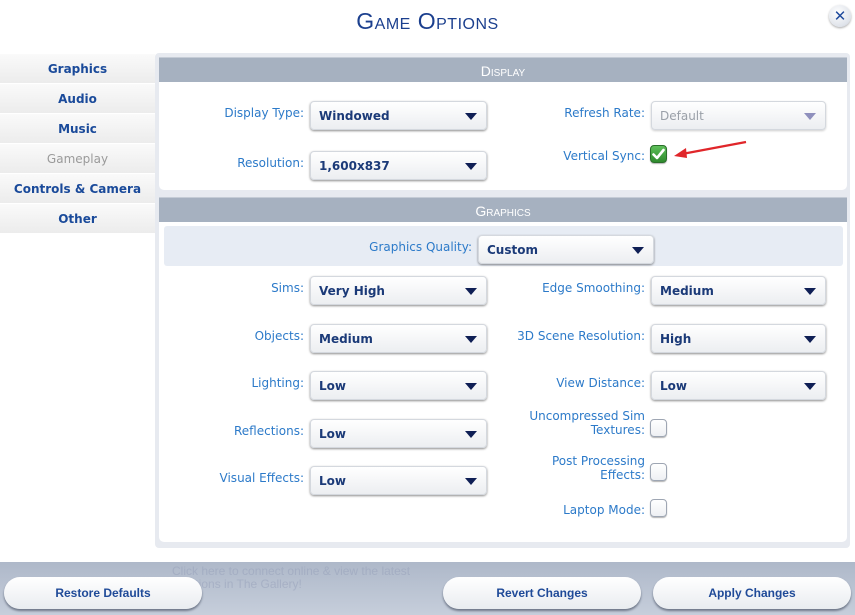 The image size is (855, 615). I want to click on resolution-label: Resolution:, so click(270, 163).